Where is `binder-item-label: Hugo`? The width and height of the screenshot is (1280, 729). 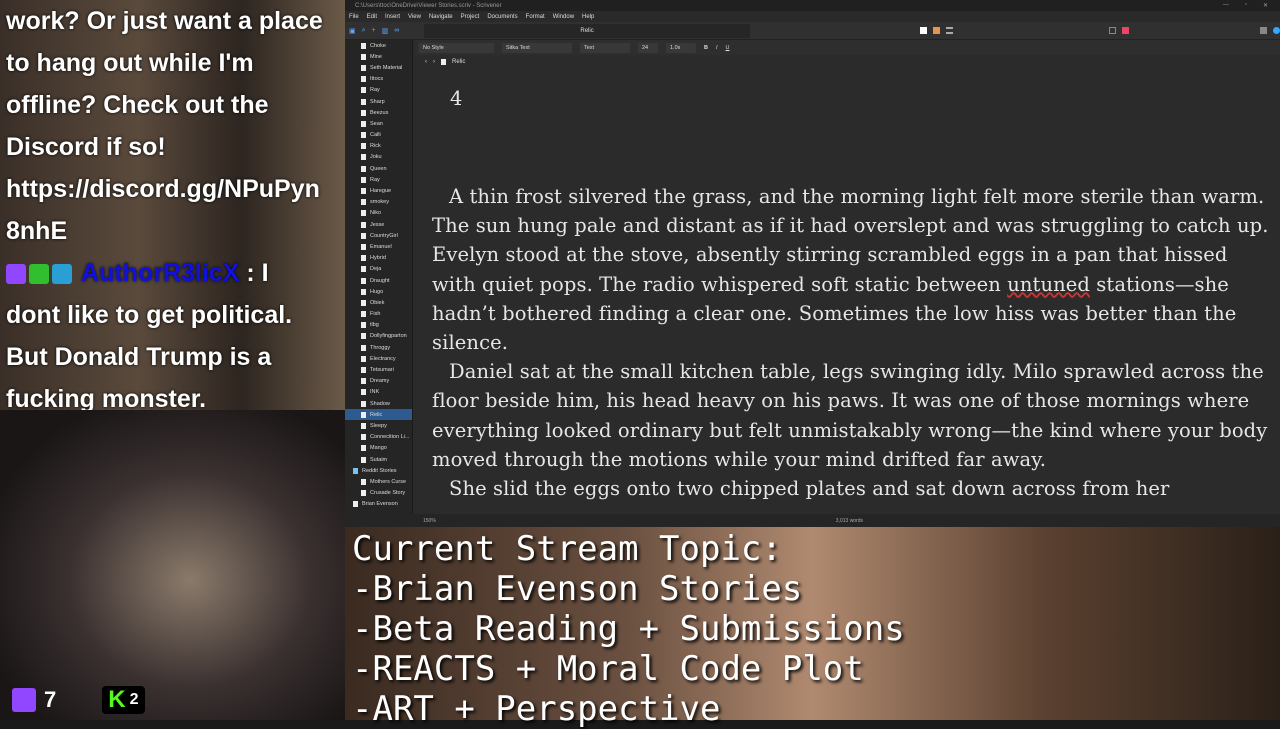 binder-item-label: Hugo is located at coordinates (377, 291).